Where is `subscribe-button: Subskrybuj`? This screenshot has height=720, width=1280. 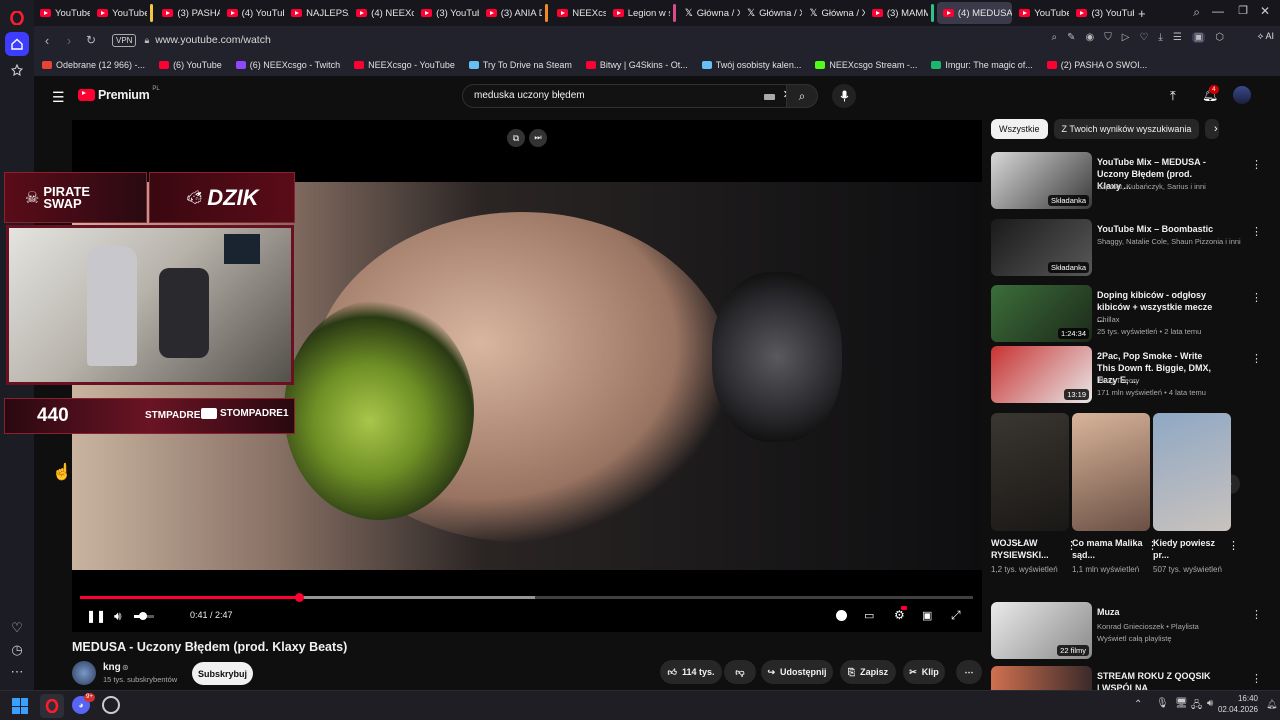 subscribe-button: Subskrybuj is located at coordinates (222, 673).